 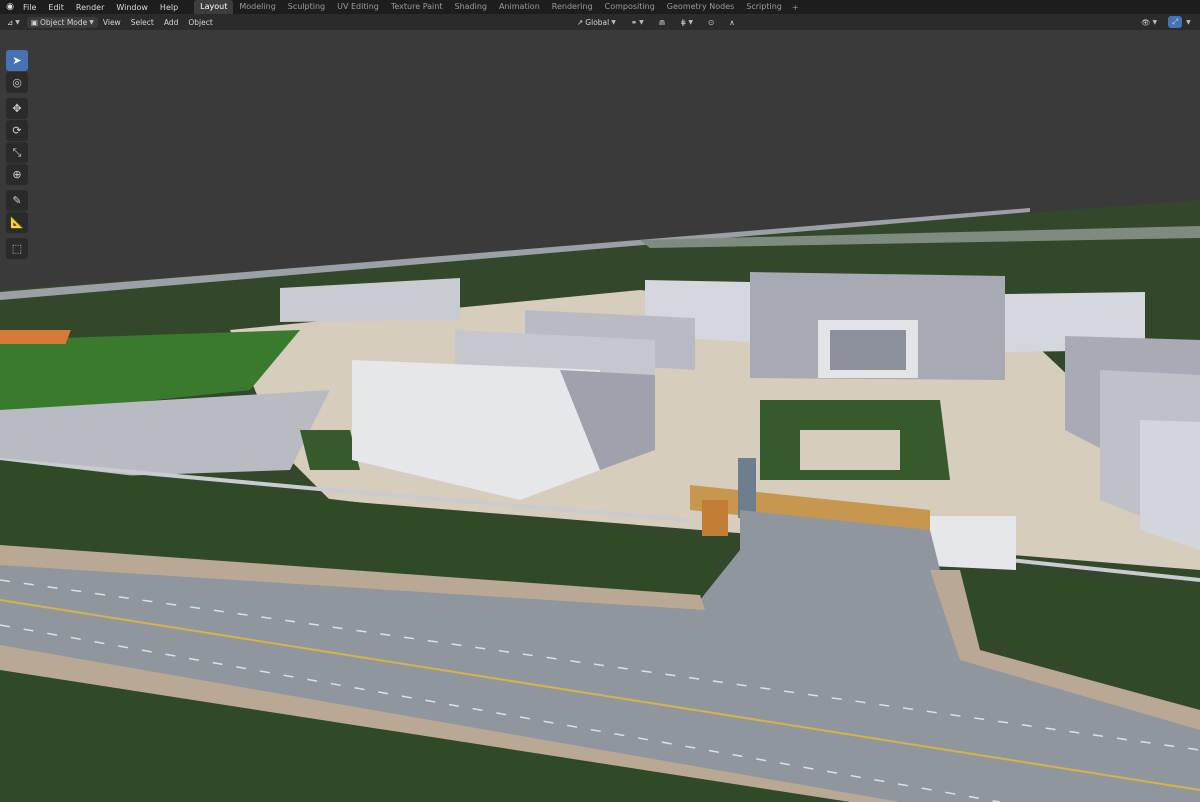 I want to click on move-tool: ✥, so click(x=17, y=108).